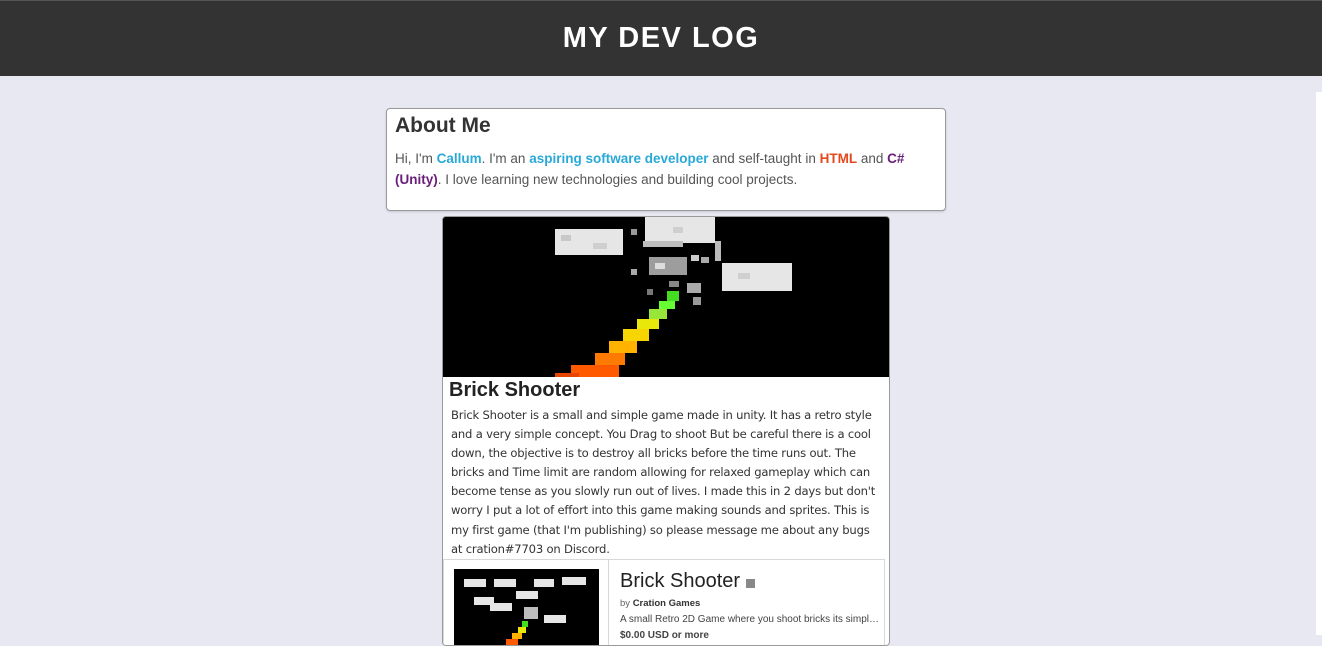 The height and width of the screenshot is (646, 1322). I want to click on external-link-icon, so click(751, 583).